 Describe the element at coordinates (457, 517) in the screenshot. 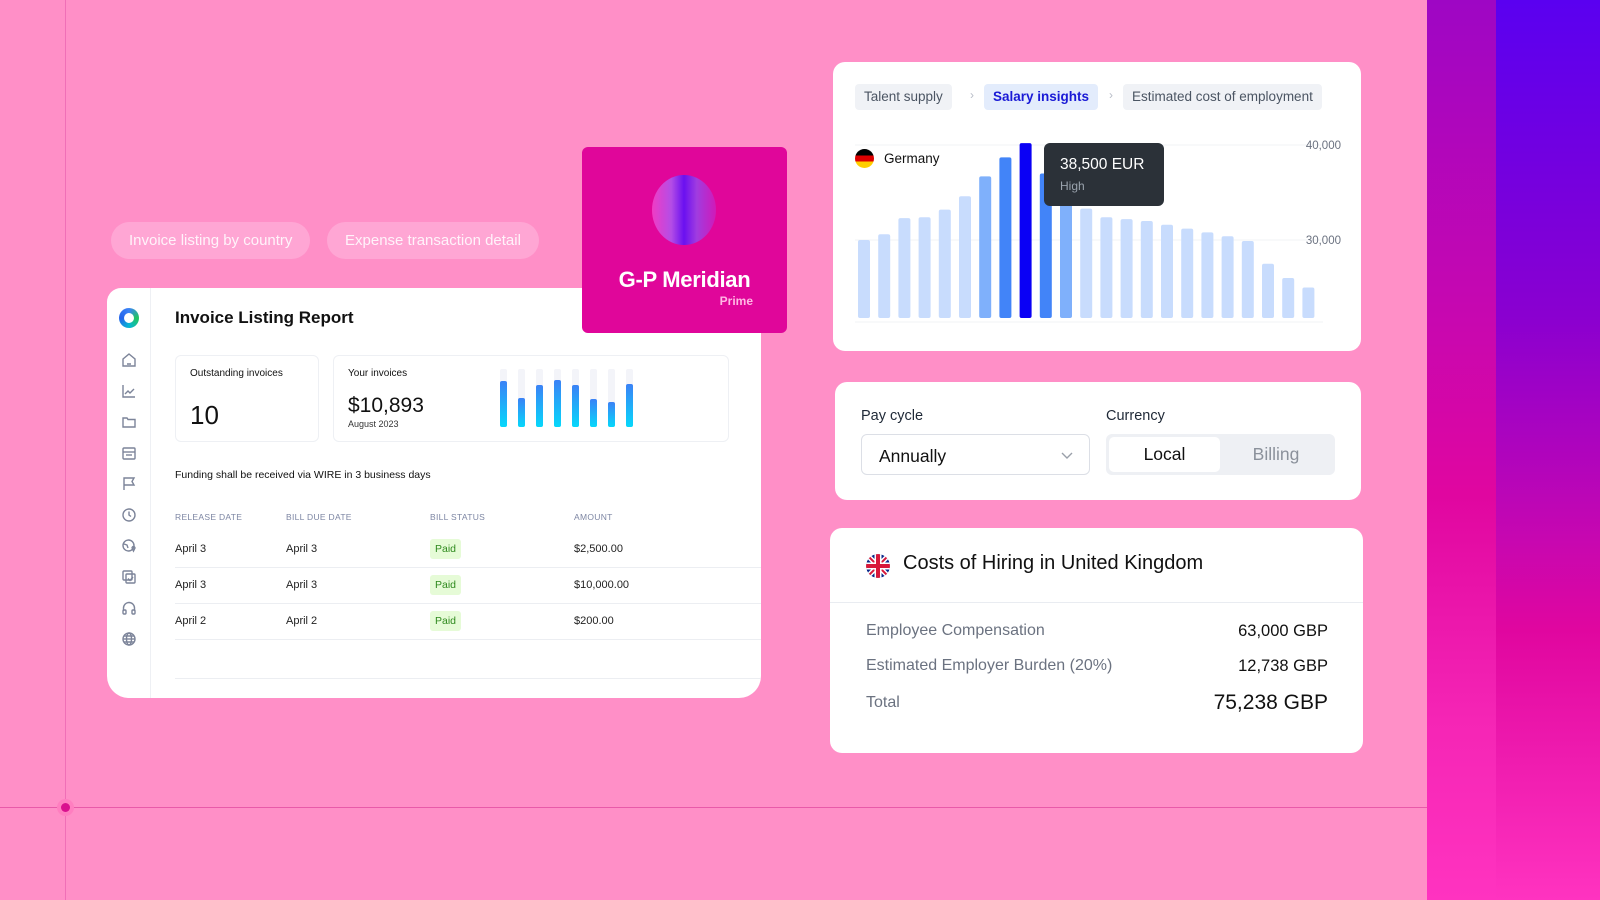

I see `header-bill-status: BILL STATUS` at that location.